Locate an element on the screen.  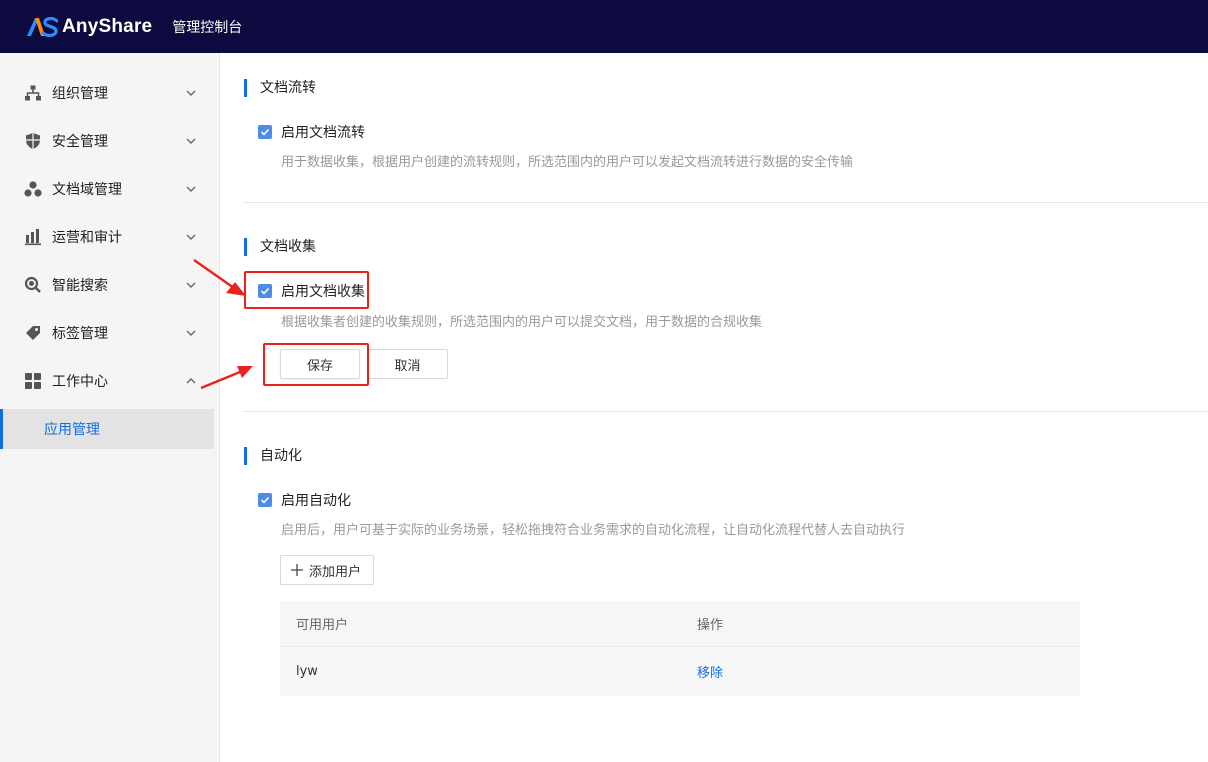
sidebar-item-label: 运营和审计 is located at coordinates (87, 238).